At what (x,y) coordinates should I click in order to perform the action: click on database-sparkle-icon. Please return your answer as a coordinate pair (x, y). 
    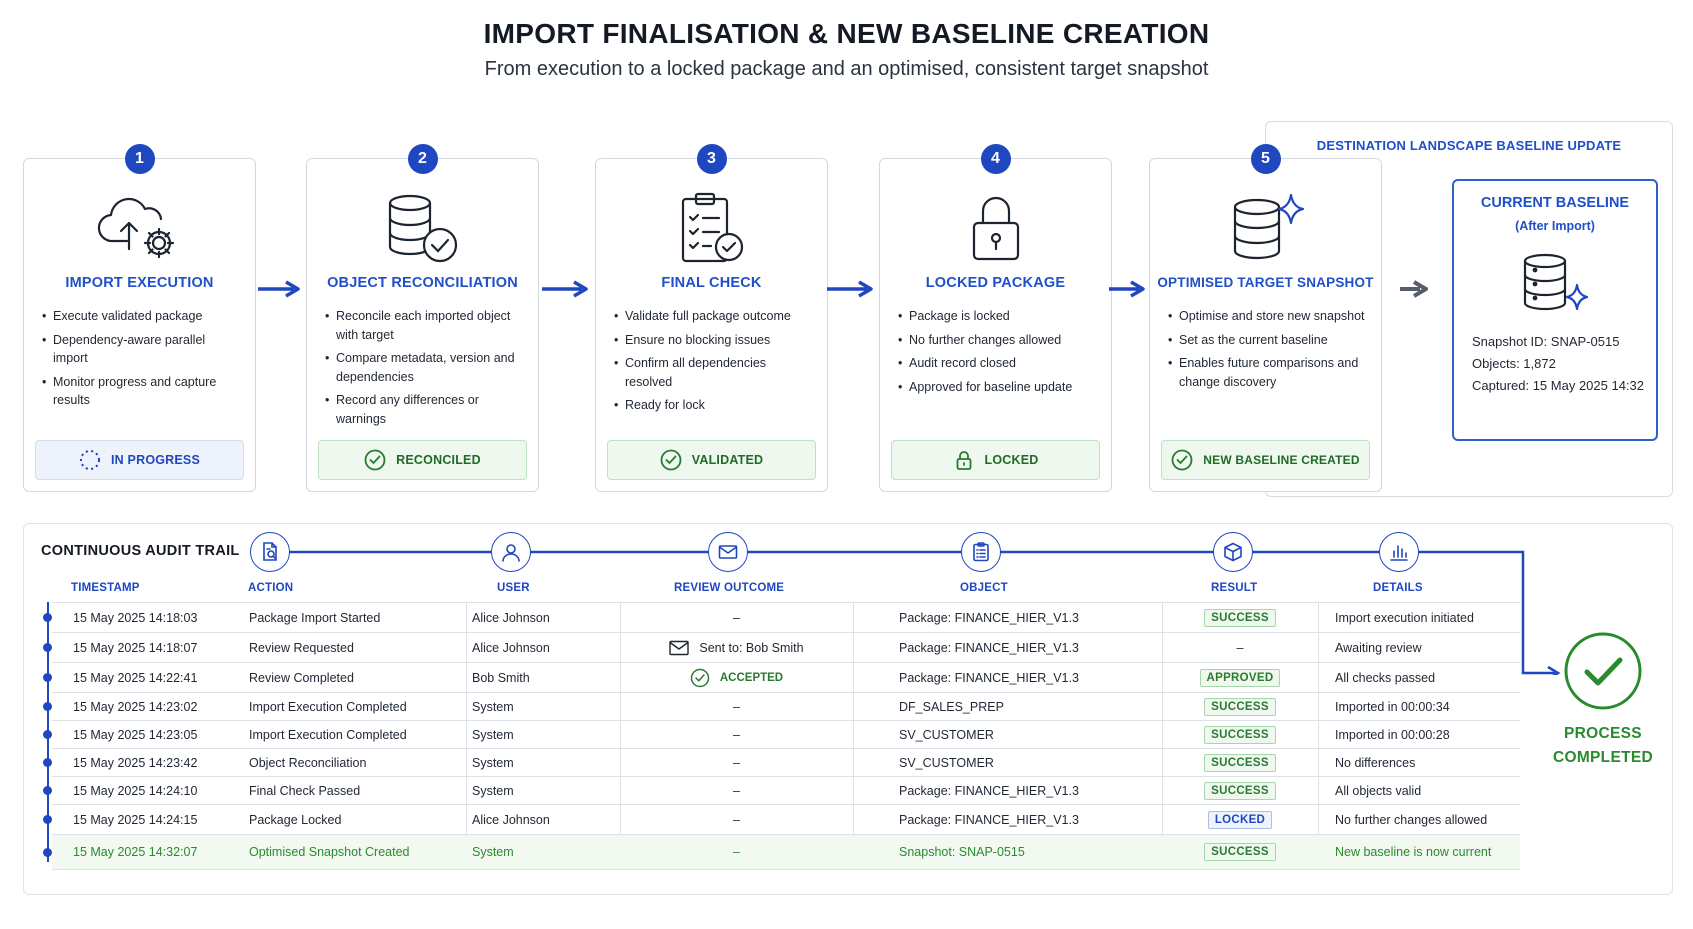
    Looking at the image, I should click on (1555, 286).